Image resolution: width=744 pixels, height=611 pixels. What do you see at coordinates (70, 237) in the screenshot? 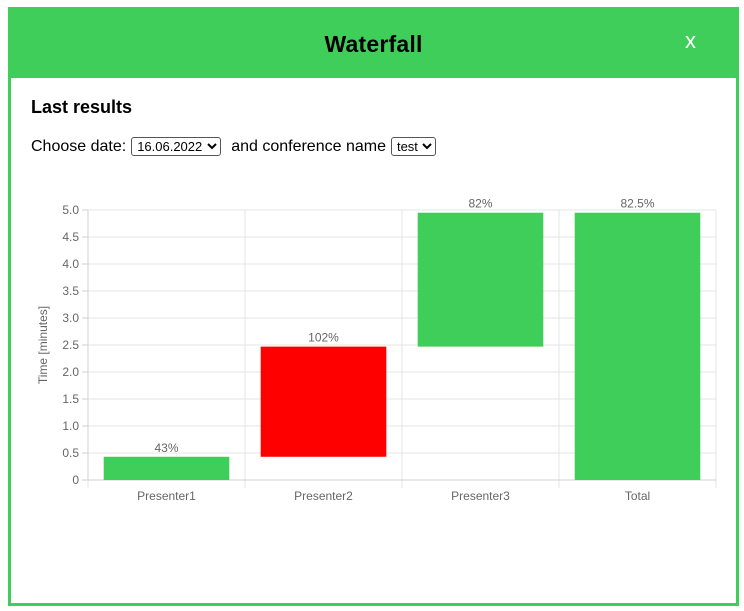
I see `y-tick-label: 4.5` at bounding box center [70, 237].